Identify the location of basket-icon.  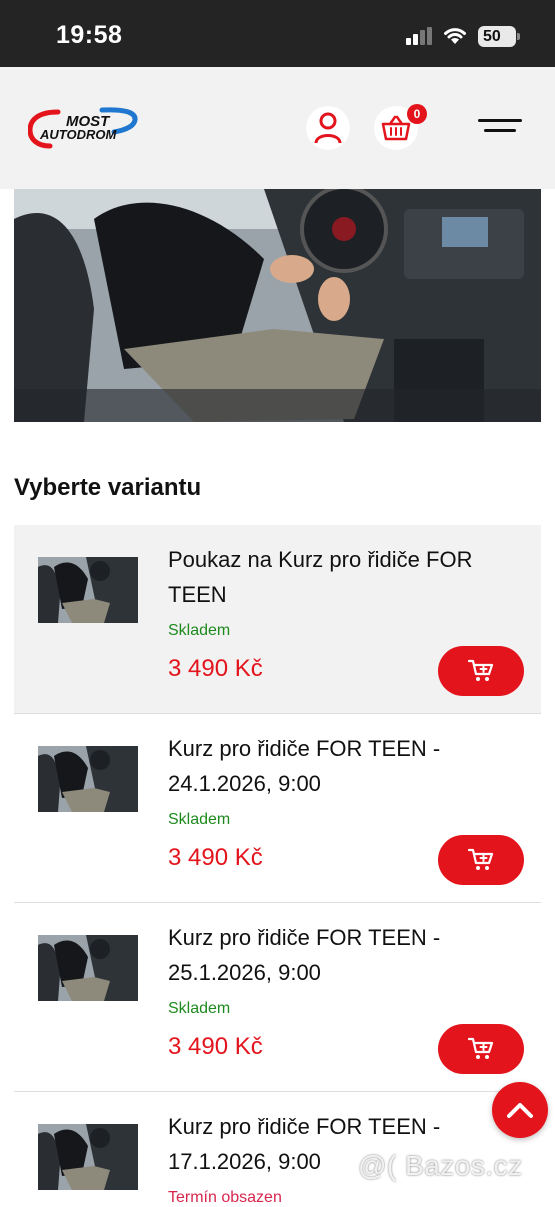
(396, 128).